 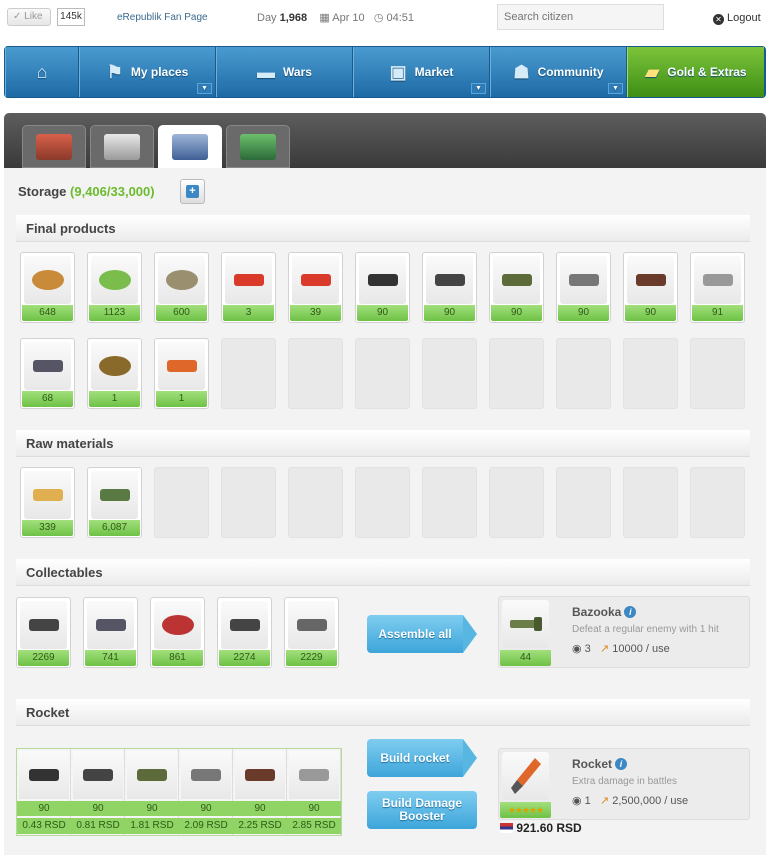 I want to click on final-product-tile: 1123, so click(x=114, y=287).